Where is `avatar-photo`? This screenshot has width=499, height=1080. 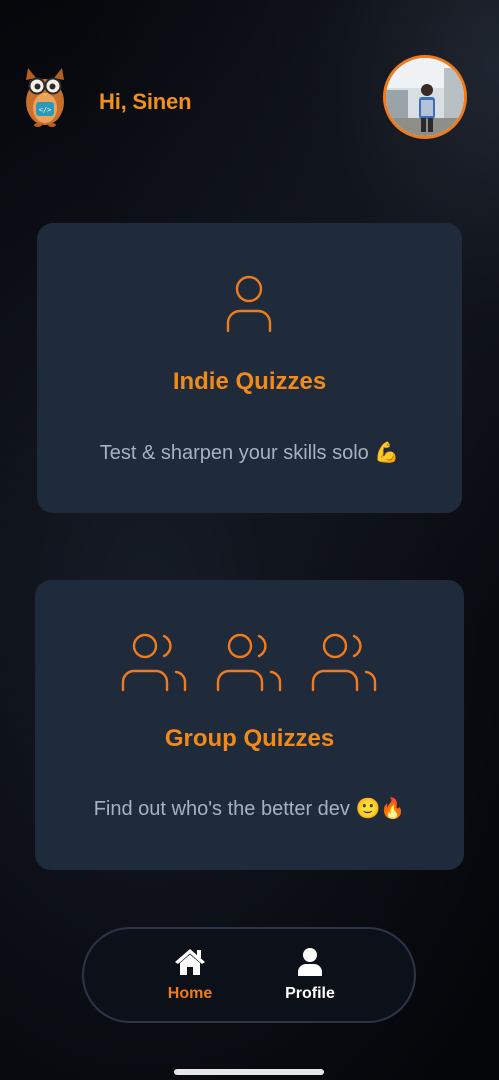
avatar-photo is located at coordinates (425, 97).